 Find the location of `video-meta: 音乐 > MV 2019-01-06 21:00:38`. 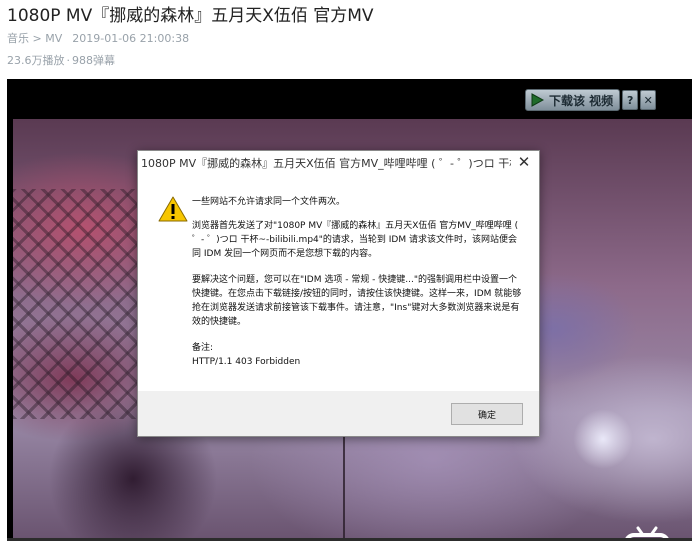

video-meta: 音乐 > MV 2019-01-06 21:00:38 is located at coordinates (98, 38).